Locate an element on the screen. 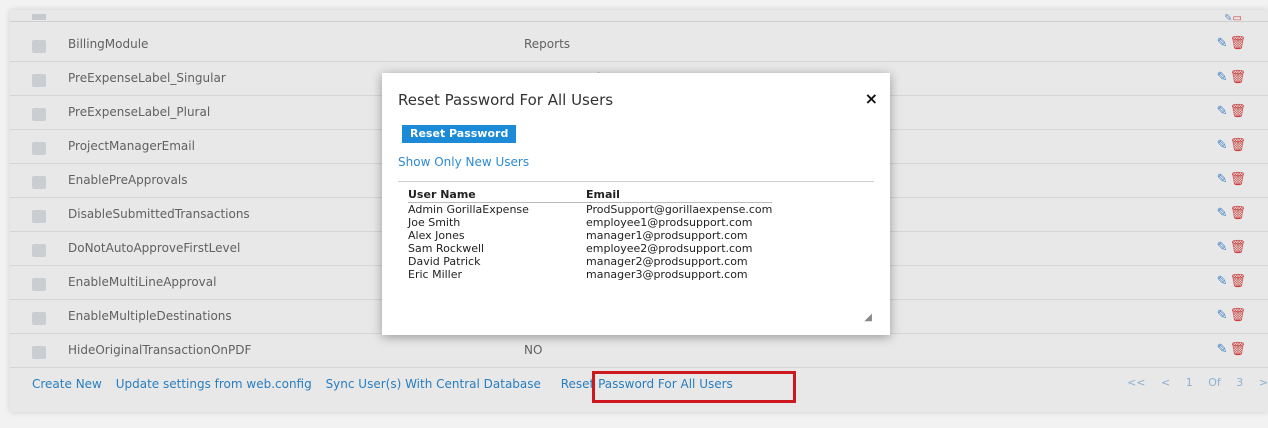  user-email-cell: manager2@prodsupport.com is located at coordinates (667, 261).